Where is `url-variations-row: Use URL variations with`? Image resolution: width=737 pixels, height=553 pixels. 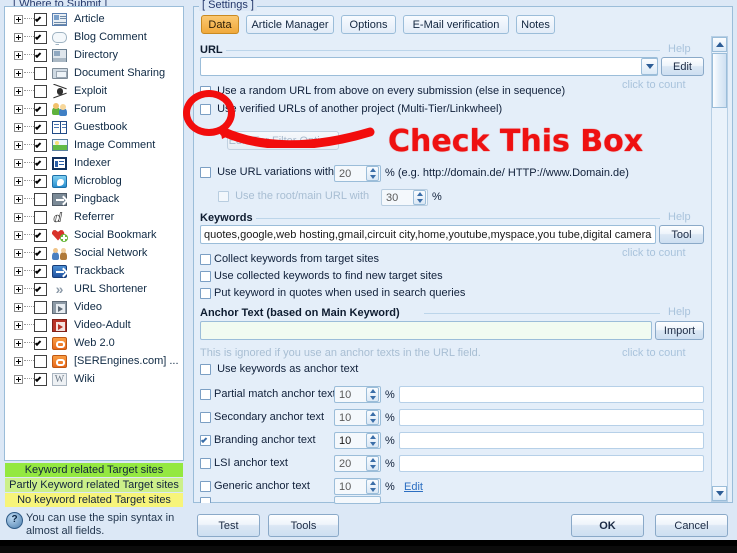 url-variations-row: Use URL variations with is located at coordinates (267, 172).